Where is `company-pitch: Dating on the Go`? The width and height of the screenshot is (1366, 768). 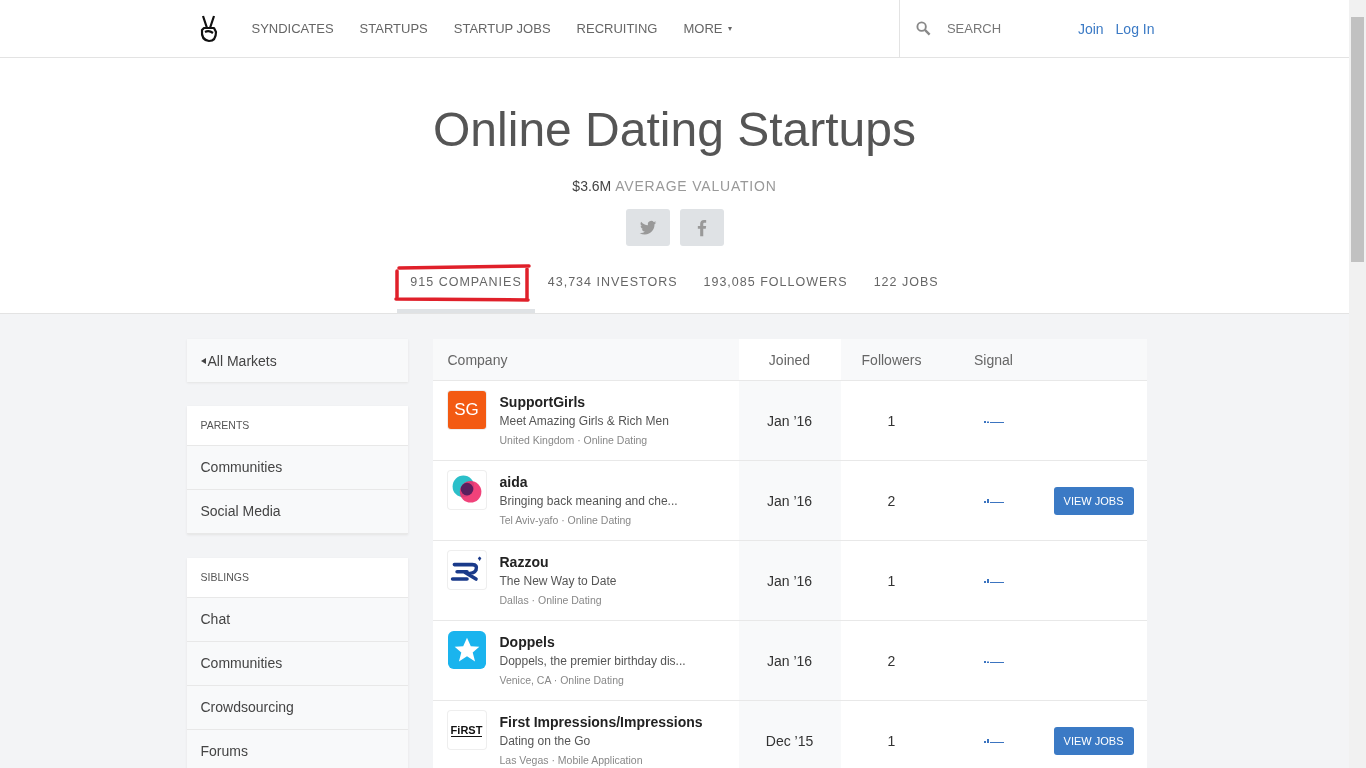
company-pitch: Dating on the Go is located at coordinates (545, 741).